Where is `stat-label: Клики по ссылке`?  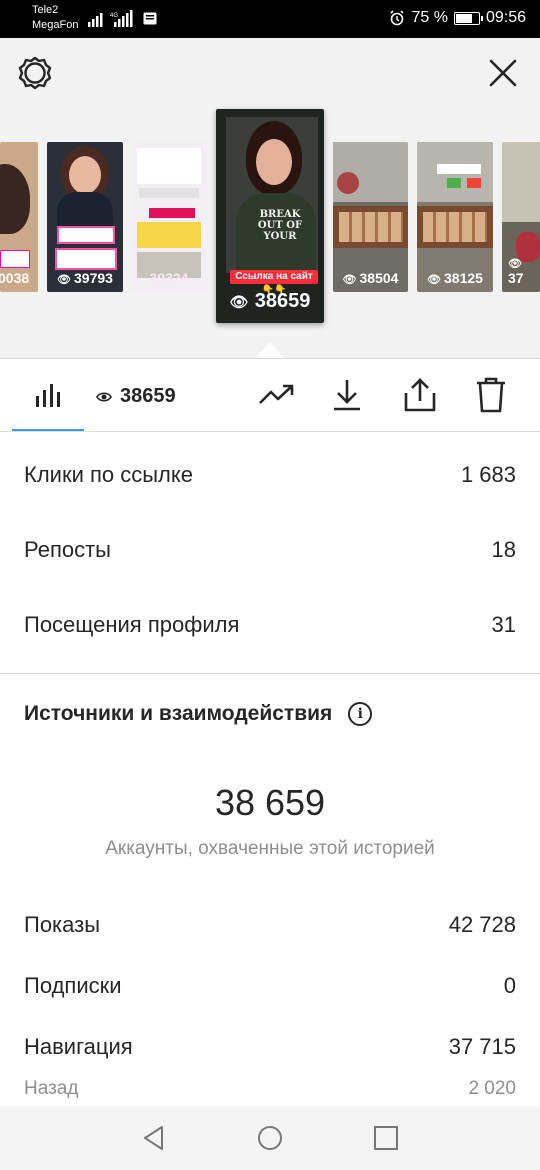
stat-label: Клики по ссылке is located at coordinates (108, 474).